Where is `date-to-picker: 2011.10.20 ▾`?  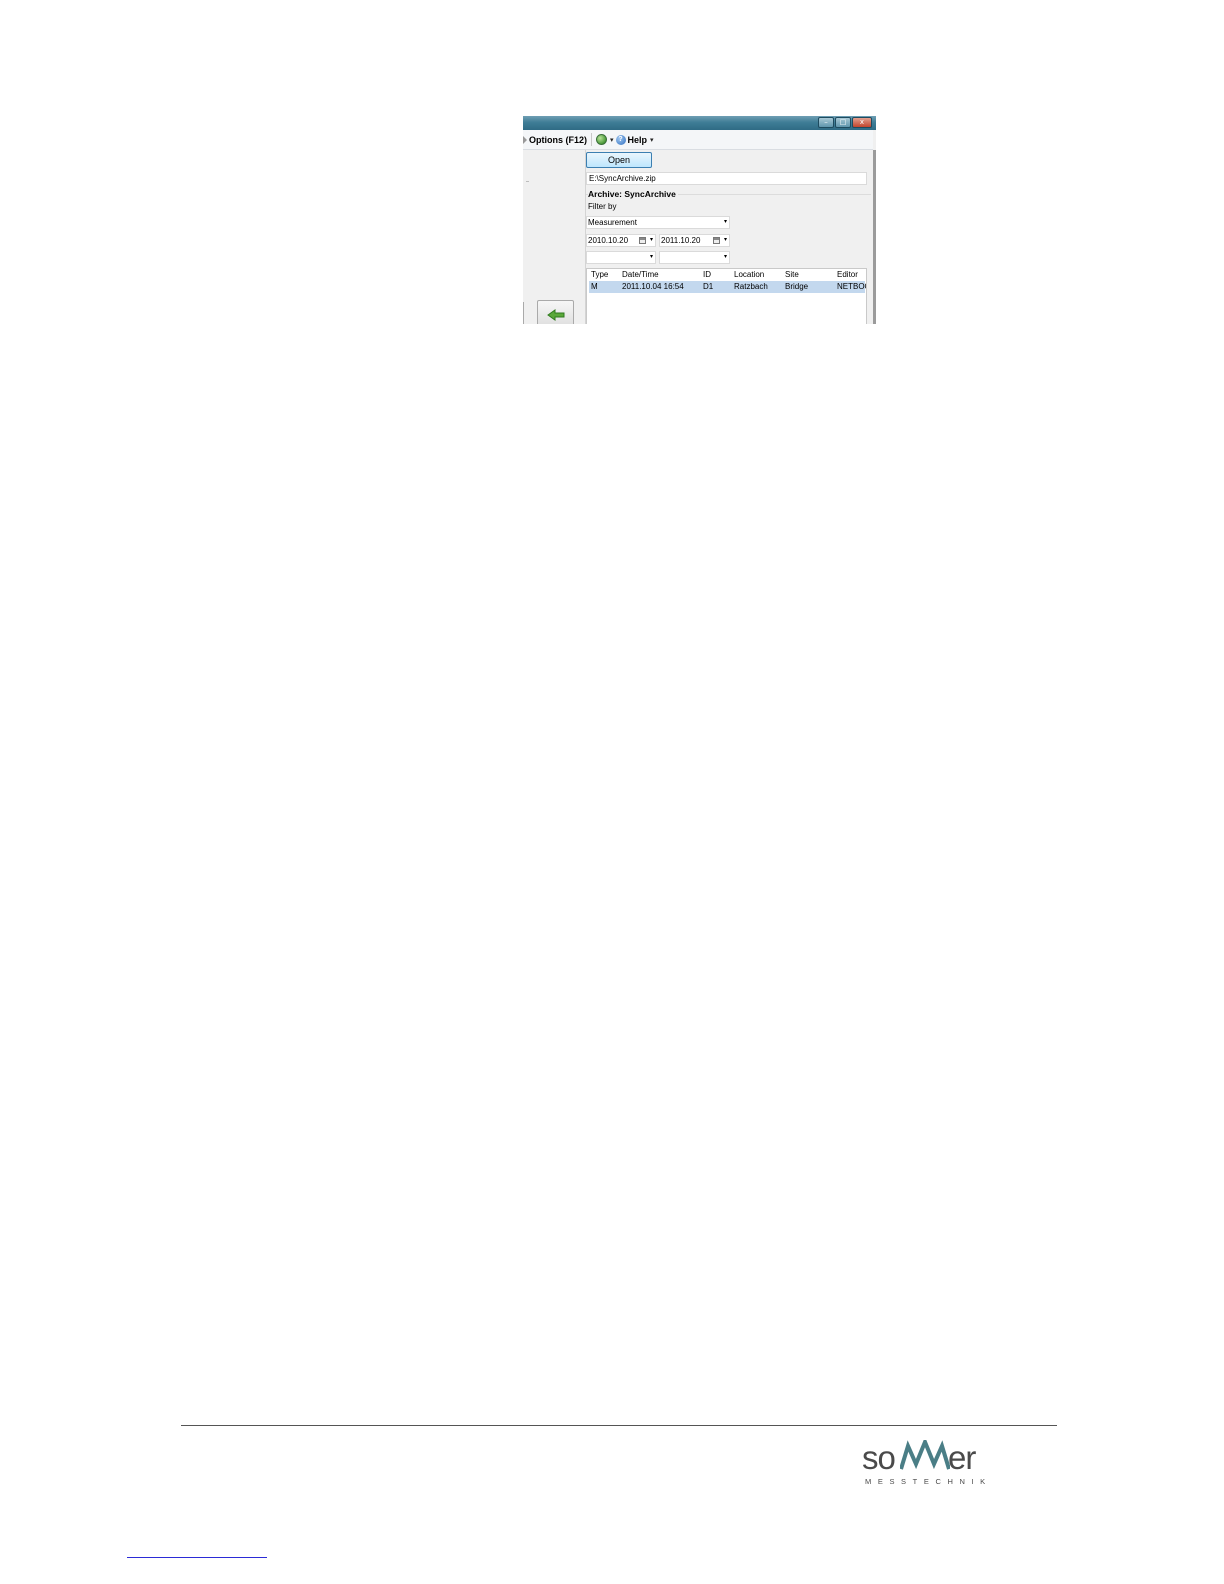
date-to-picker: 2011.10.20 ▾ is located at coordinates (694, 240).